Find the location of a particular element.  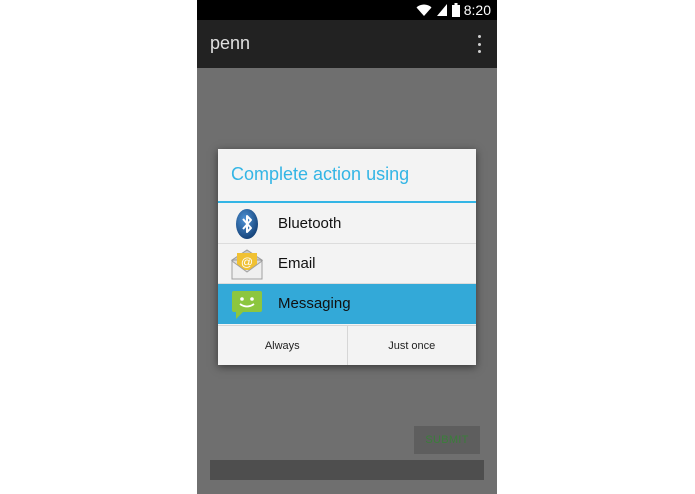

signal-icon is located at coordinates (441, 10).